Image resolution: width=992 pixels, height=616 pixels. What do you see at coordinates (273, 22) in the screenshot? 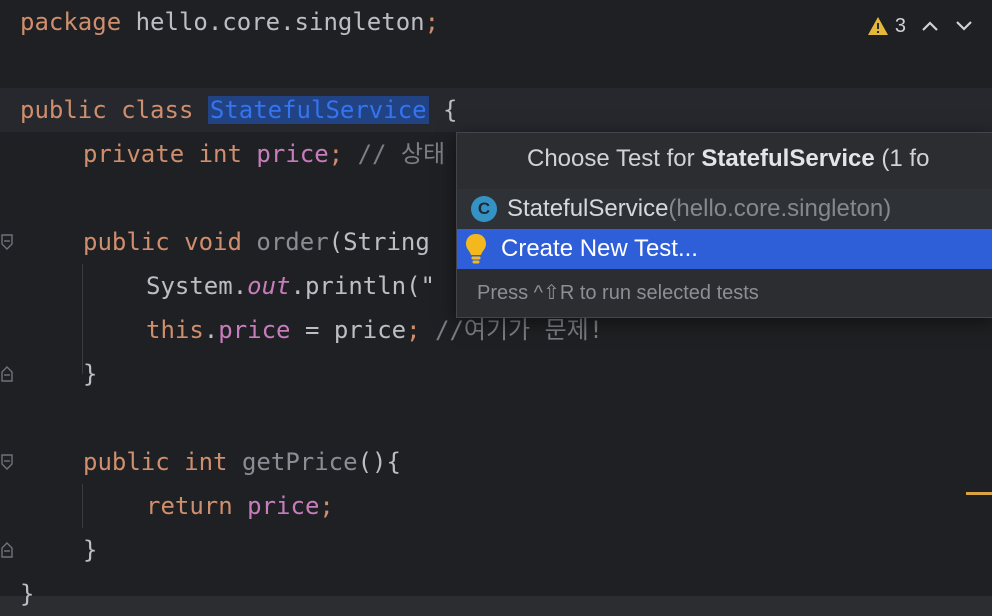
I see `package-name: hello.core.singleton` at bounding box center [273, 22].